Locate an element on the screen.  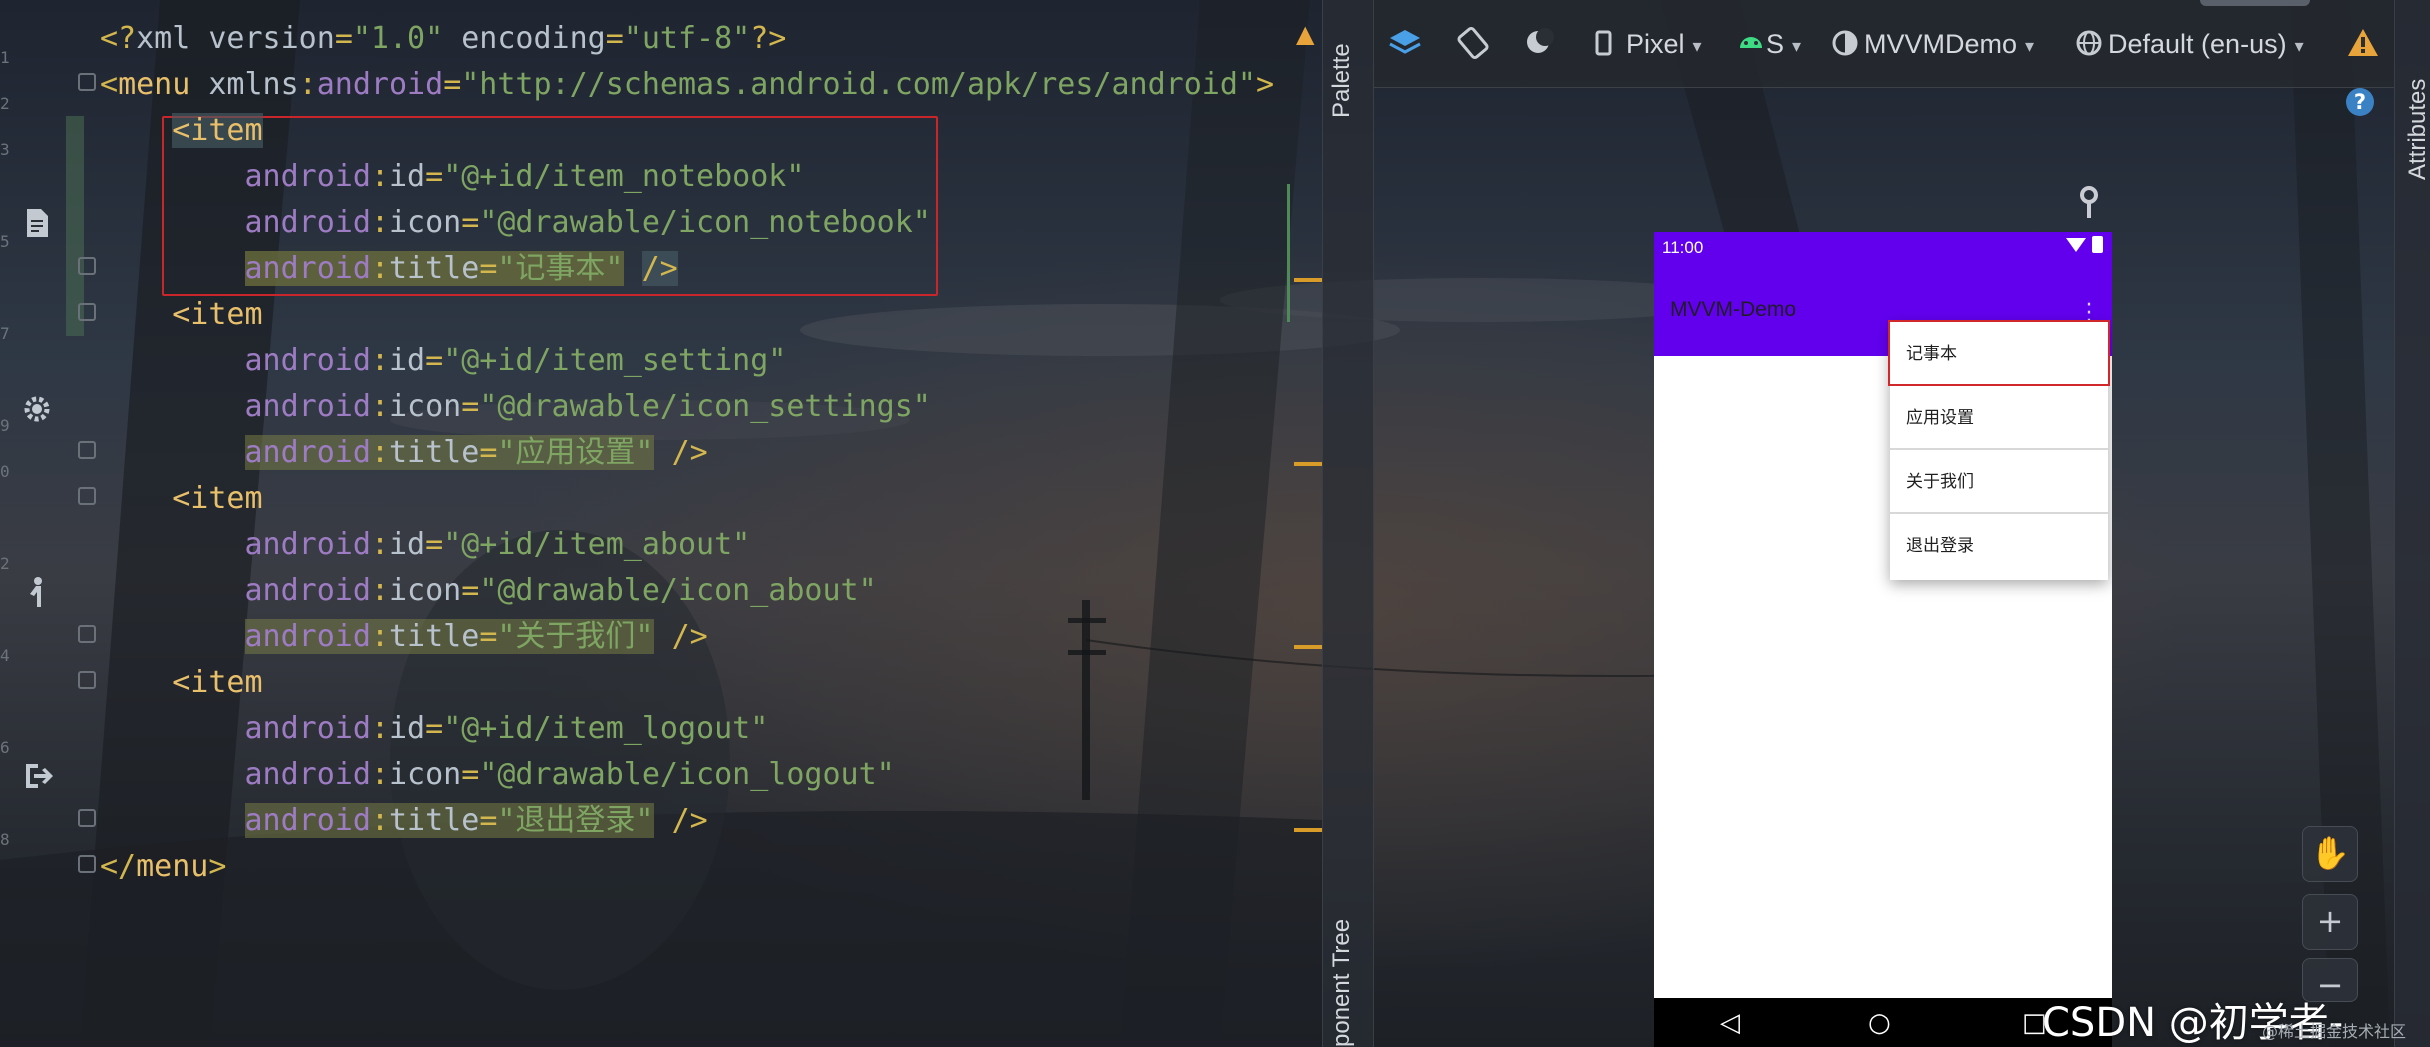
line-number: 2 is located at coordinates (5, 103).